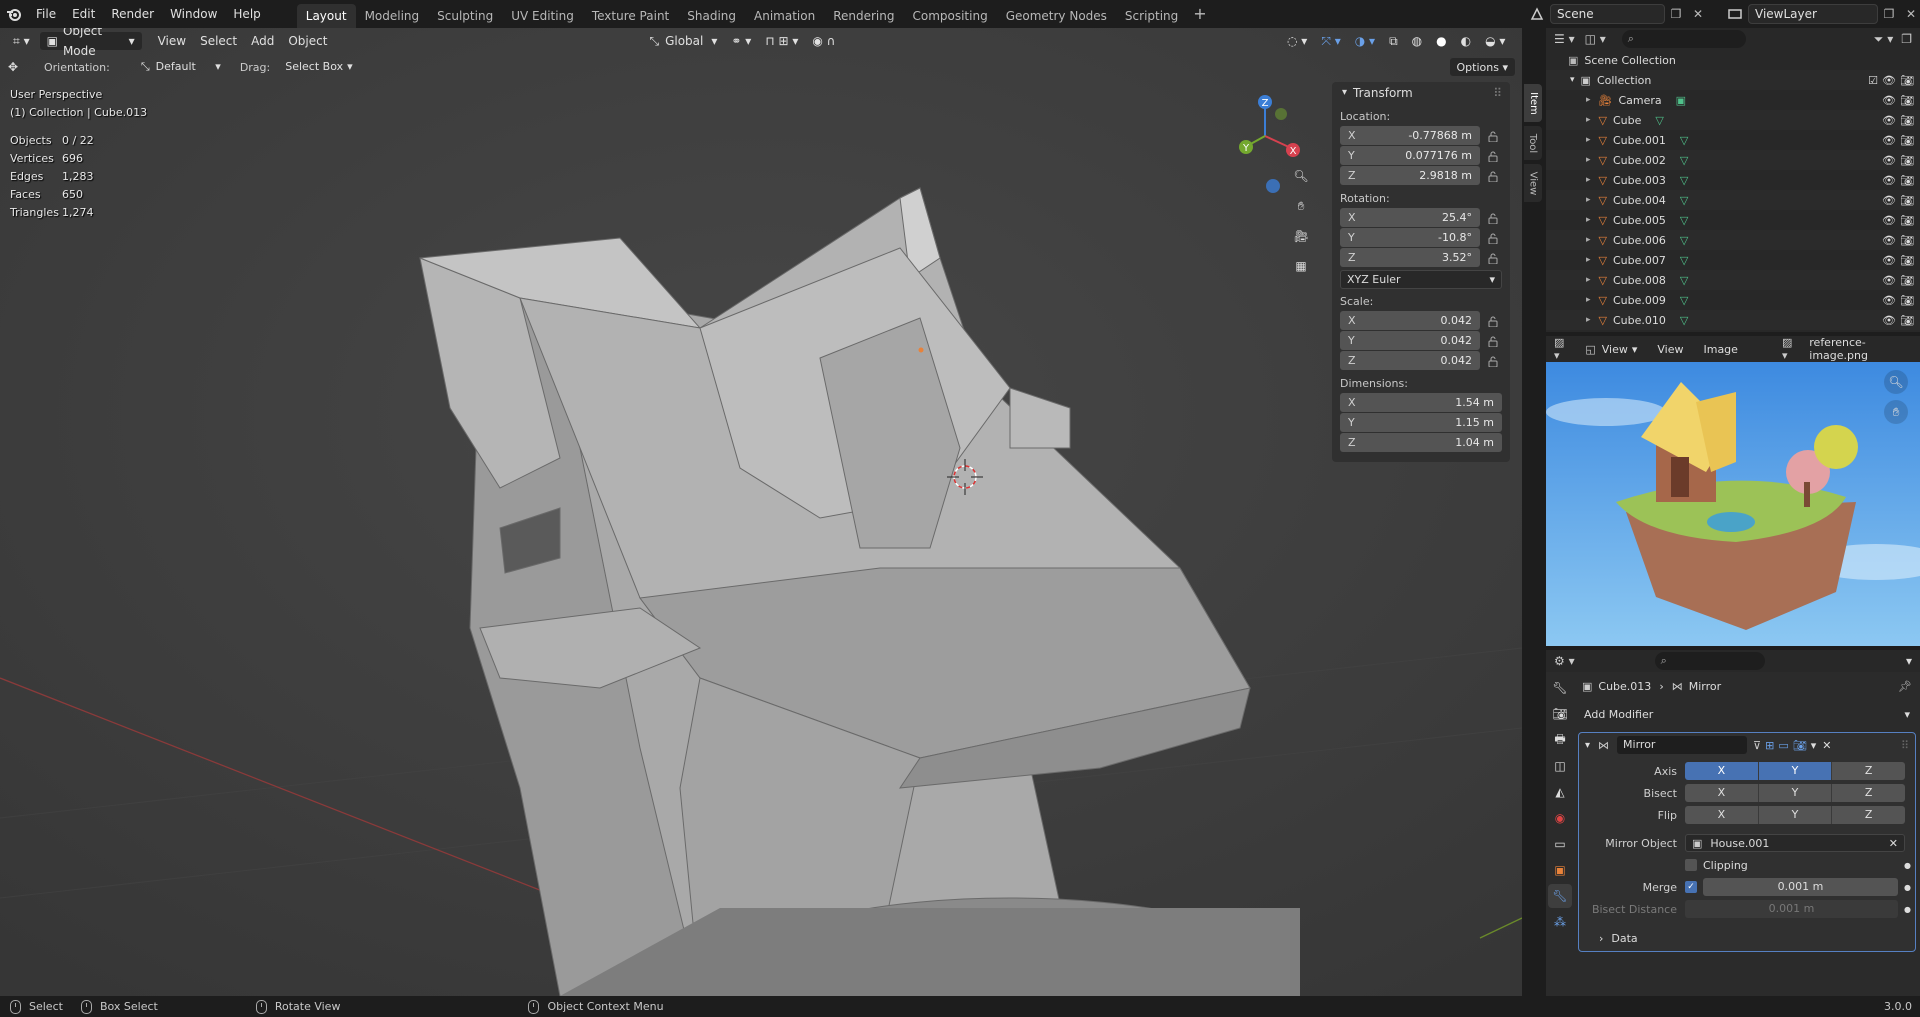 The height and width of the screenshot is (1017, 1920). What do you see at coordinates (307, 41) in the screenshot?
I see `menu-object: Object` at bounding box center [307, 41].